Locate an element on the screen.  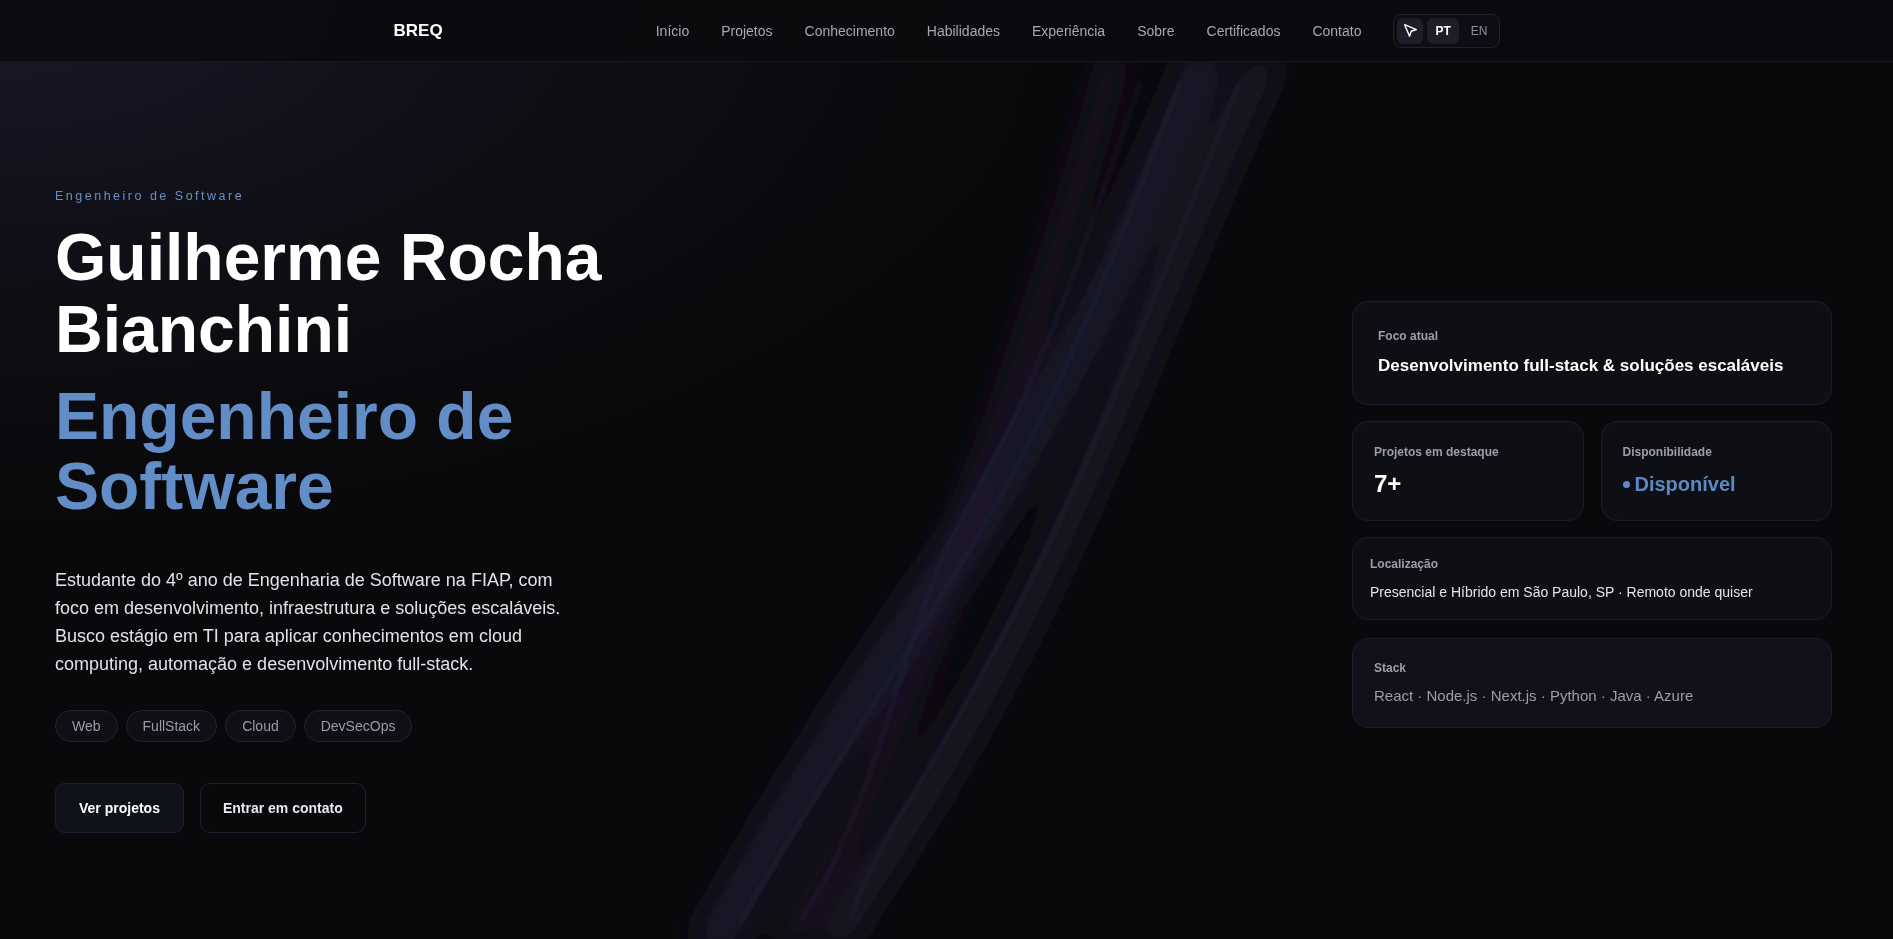
tag: FullStack is located at coordinates (171, 726).